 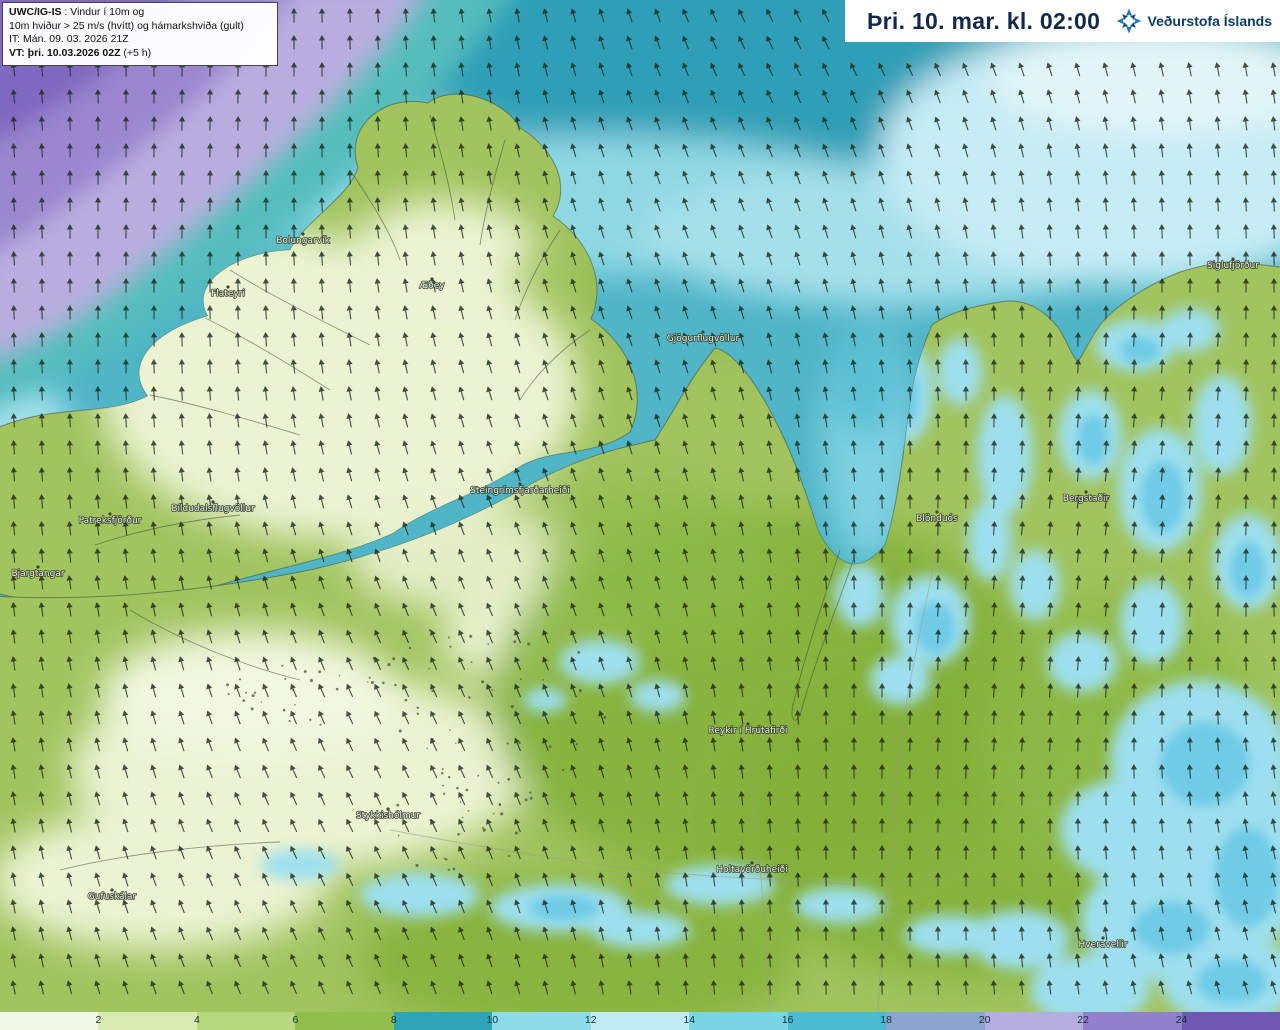 I want to click on place-label: Æðey, so click(x=432, y=286).